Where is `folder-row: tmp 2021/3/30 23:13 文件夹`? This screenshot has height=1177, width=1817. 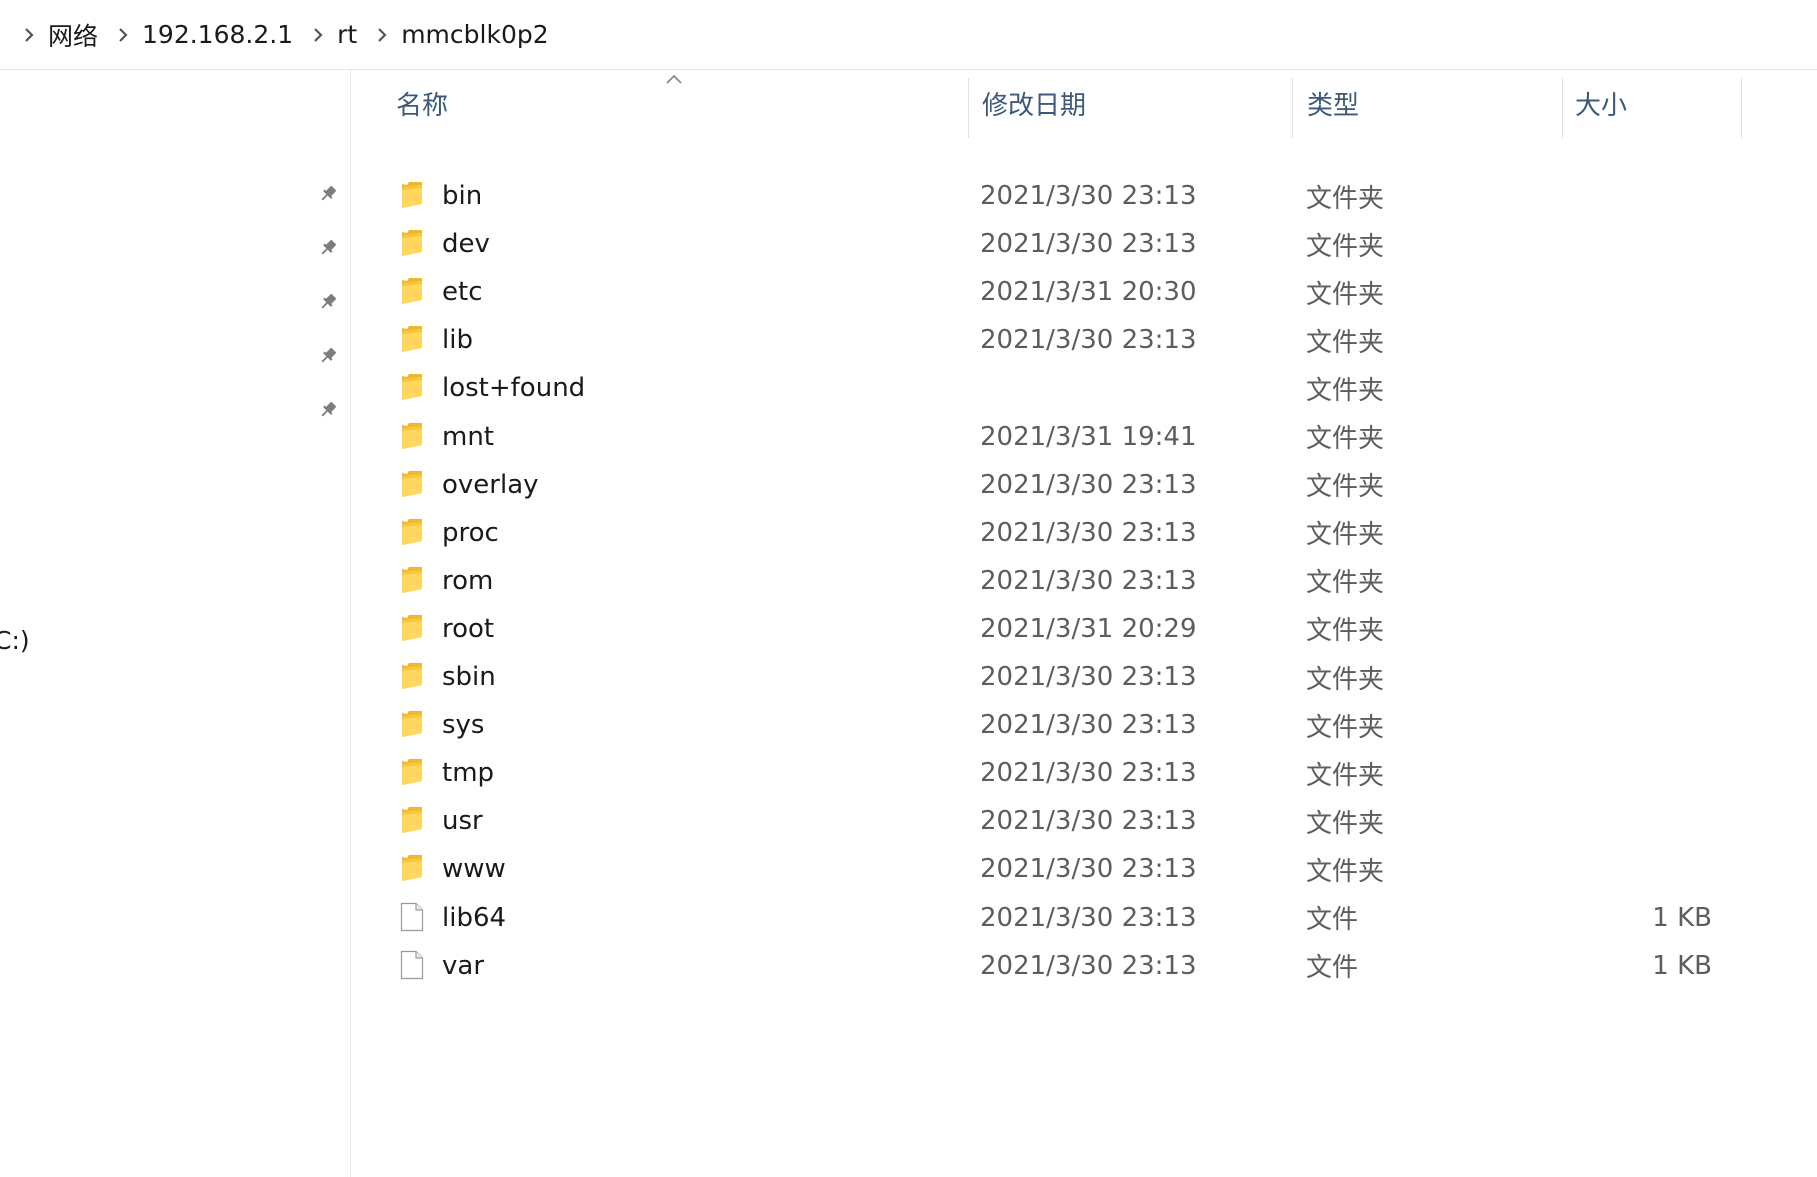
folder-row: tmp 2021/3/30 23:13 文件夹 is located at coordinates (1032, 773).